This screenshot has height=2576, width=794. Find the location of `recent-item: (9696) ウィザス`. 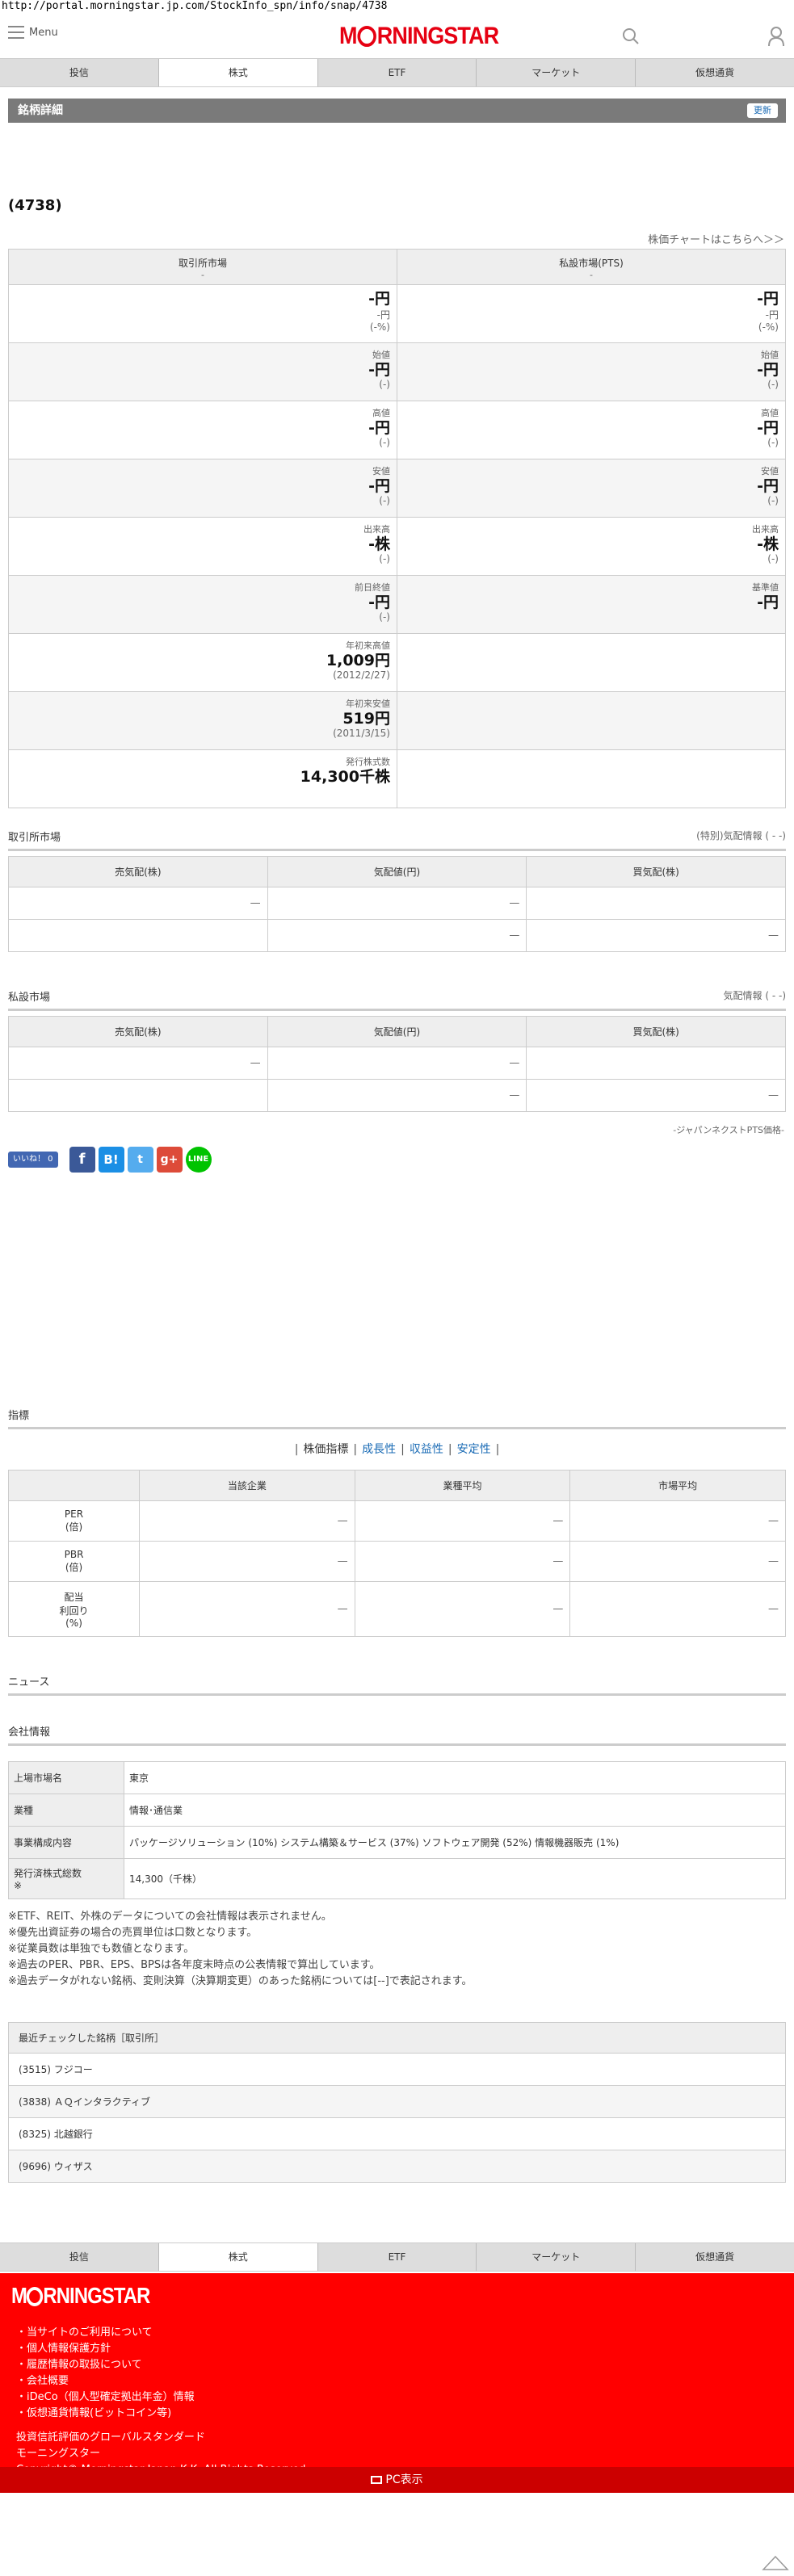

recent-item: (9696) ウィザス is located at coordinates (397, 2166).